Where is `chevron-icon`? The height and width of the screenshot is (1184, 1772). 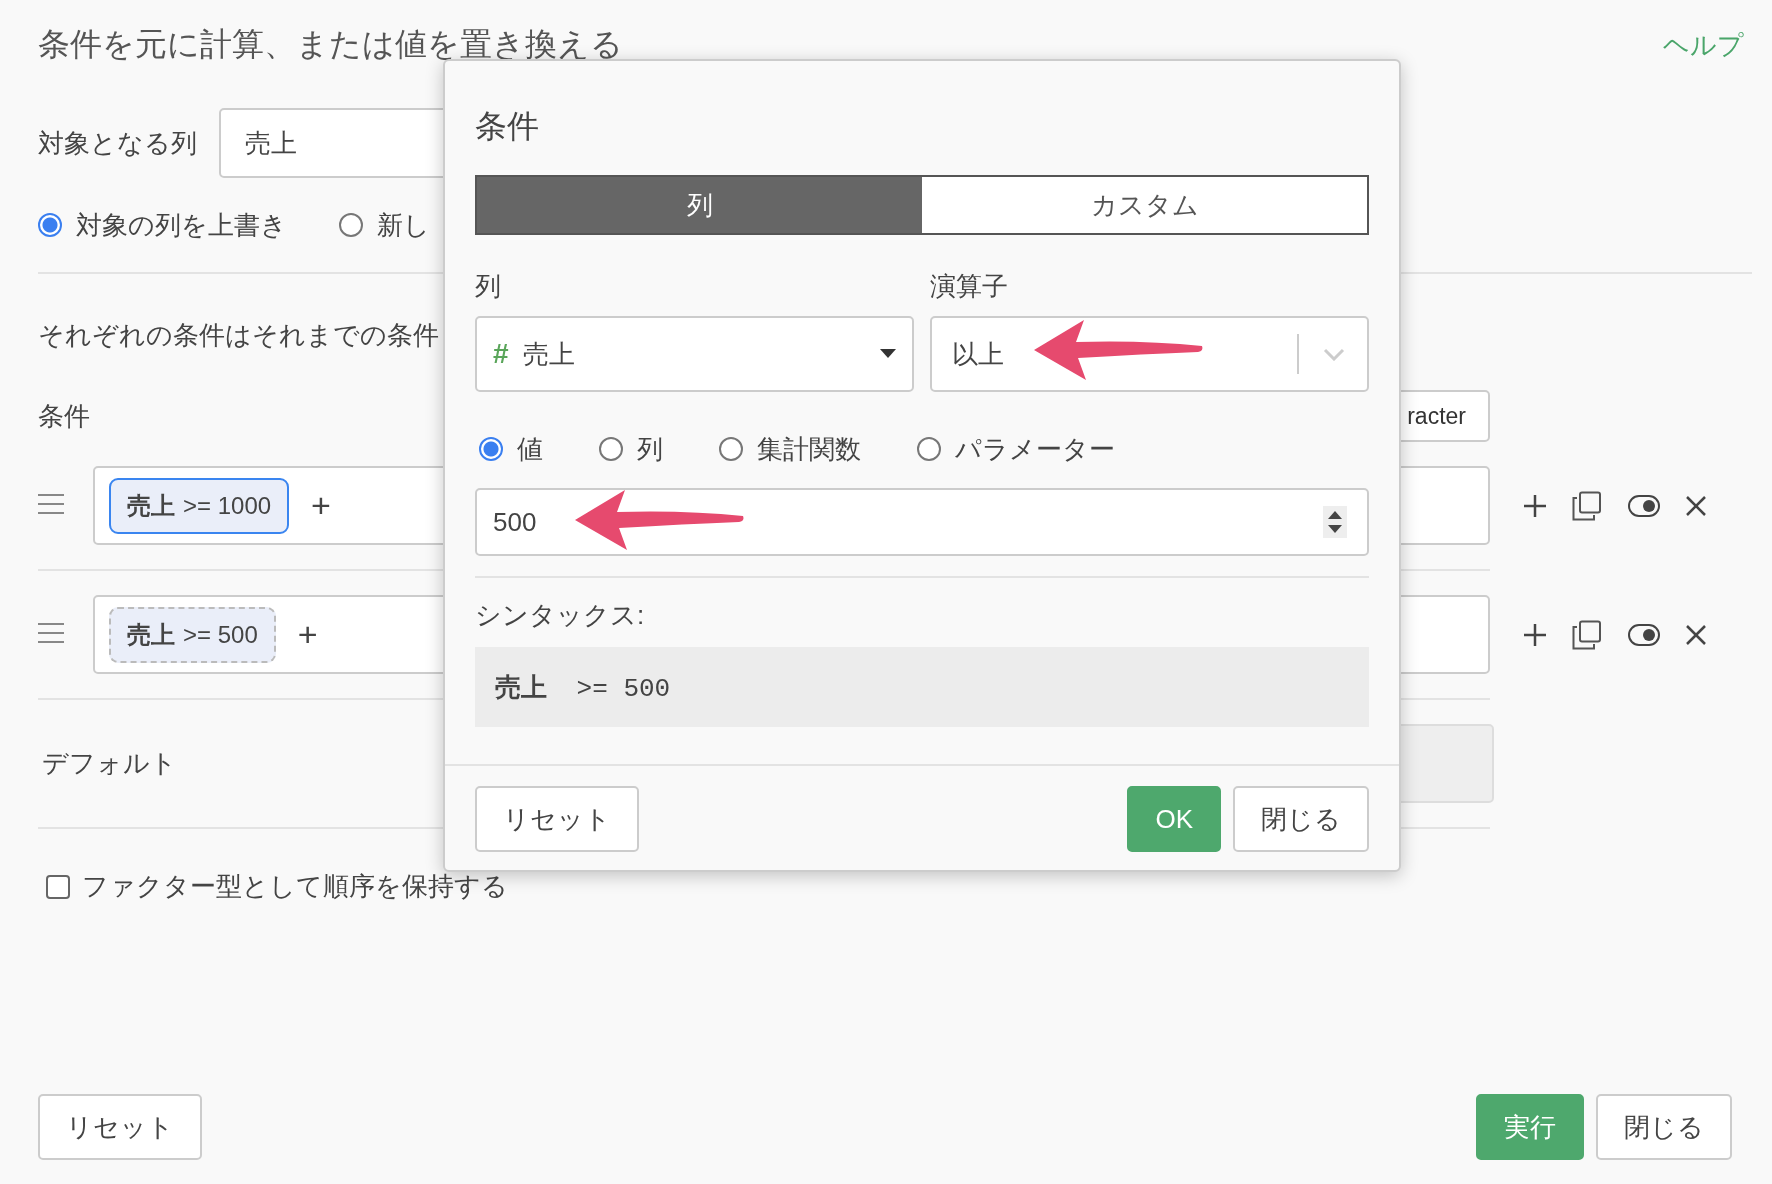
chevron-icon is located at coordinates (1334, 354).